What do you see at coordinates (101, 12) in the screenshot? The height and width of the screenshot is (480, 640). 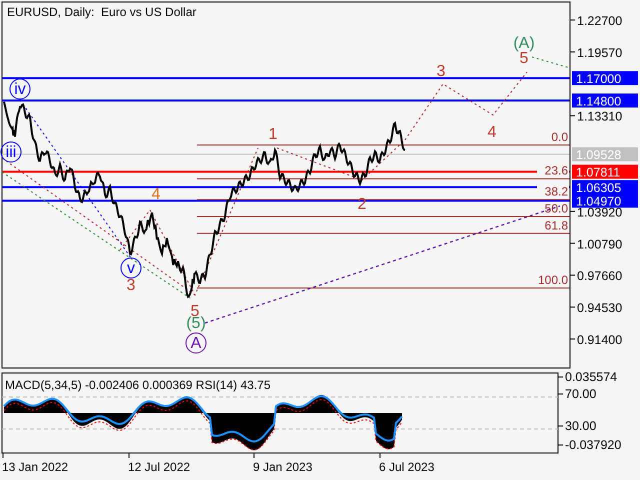 I see `chart-title: EURUSD, Daily: Euro vs US Dollar` at bounding box center [101, 12].